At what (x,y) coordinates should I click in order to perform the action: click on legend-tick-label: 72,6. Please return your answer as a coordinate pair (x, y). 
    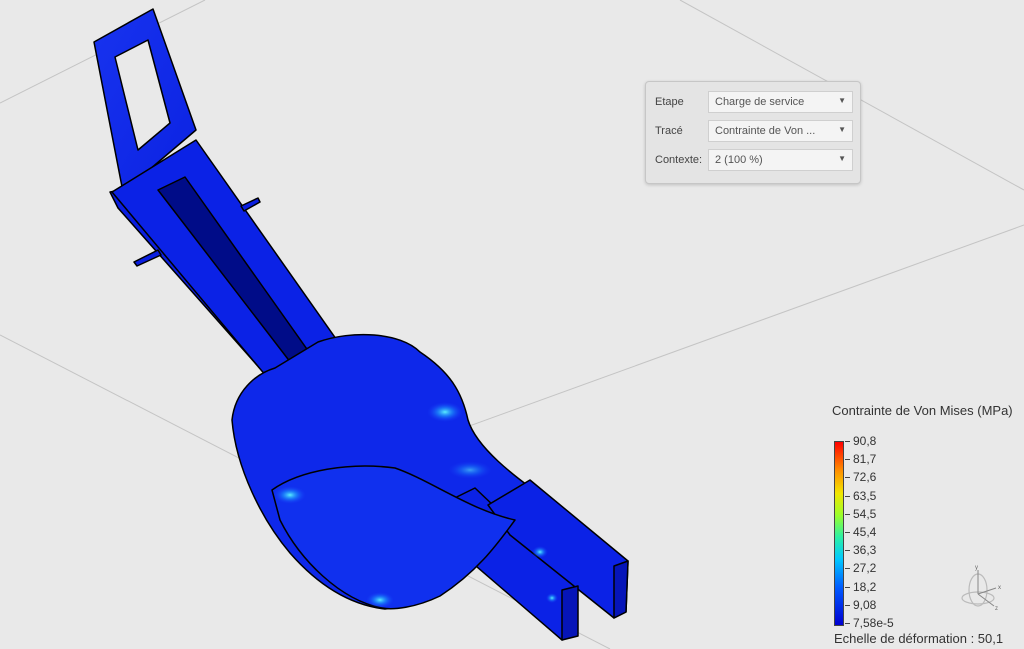
    Looking at the image, I should click on (865, 477).